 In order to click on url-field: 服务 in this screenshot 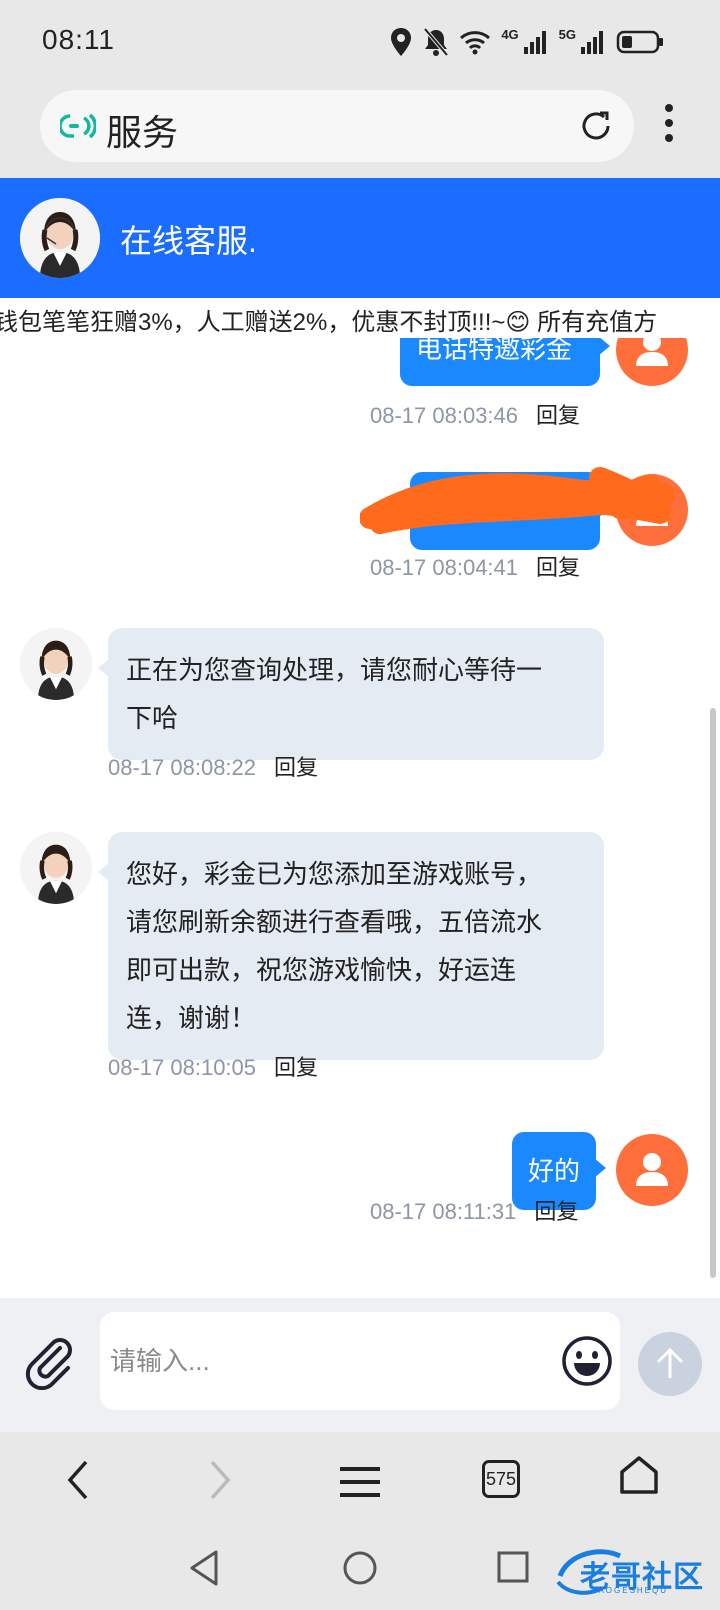, I will do `click(337, 126)`.